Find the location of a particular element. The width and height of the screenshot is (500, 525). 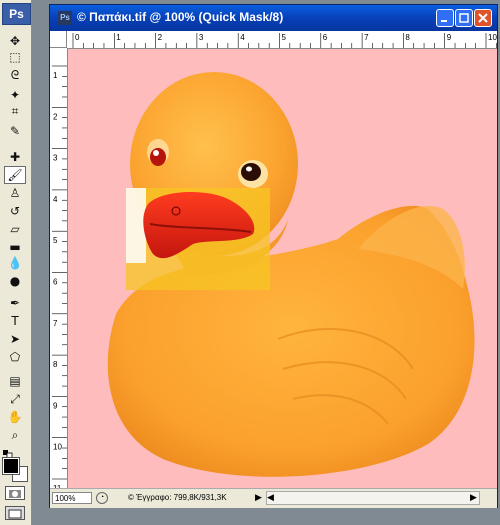

minimize-button is located at coordinates (445, 18).